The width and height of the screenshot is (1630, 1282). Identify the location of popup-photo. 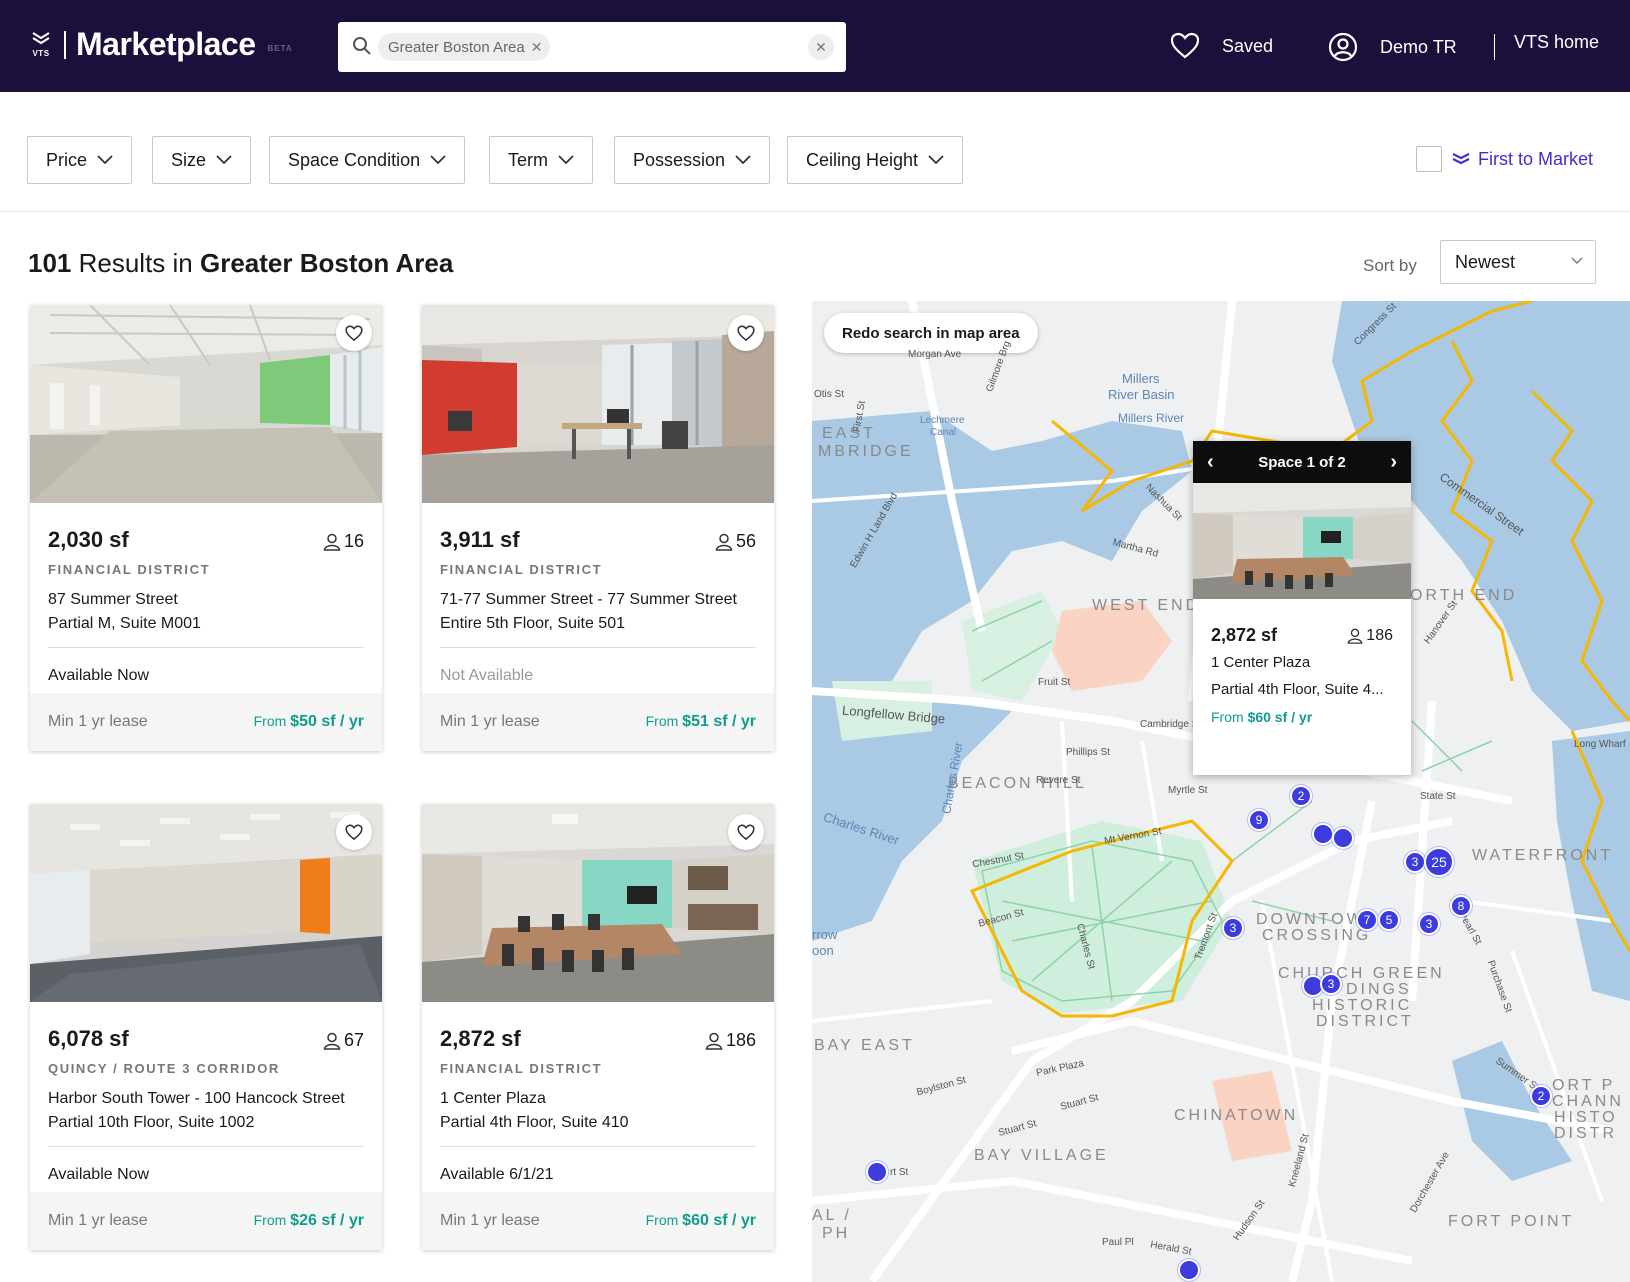
(1302, 541).